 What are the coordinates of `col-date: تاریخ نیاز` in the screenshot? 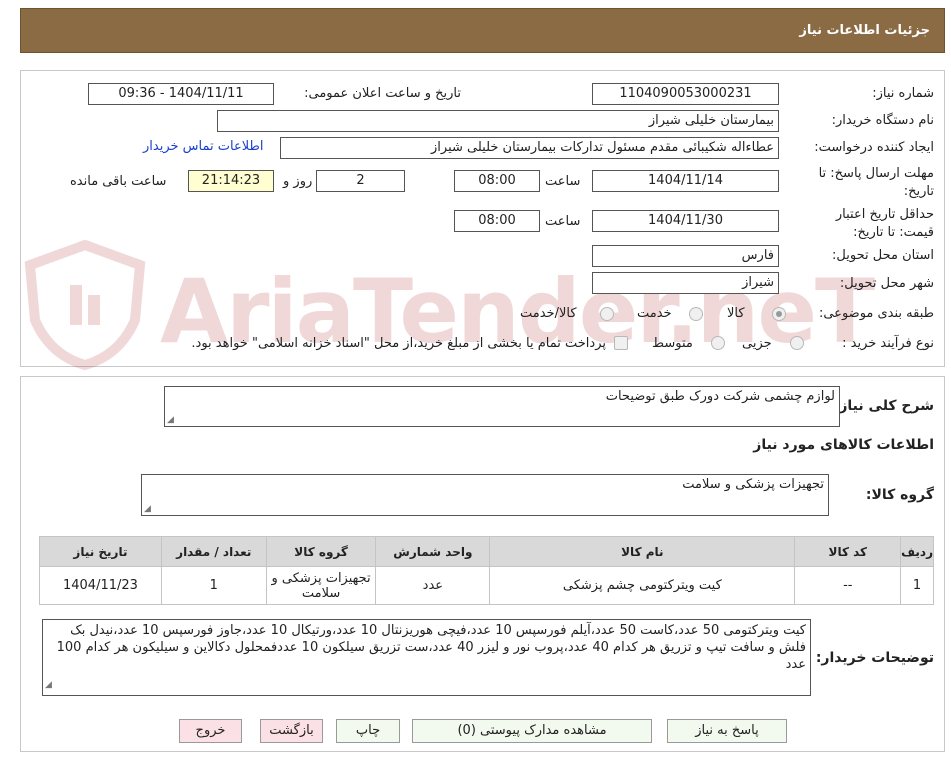 It's located at (100, 551).